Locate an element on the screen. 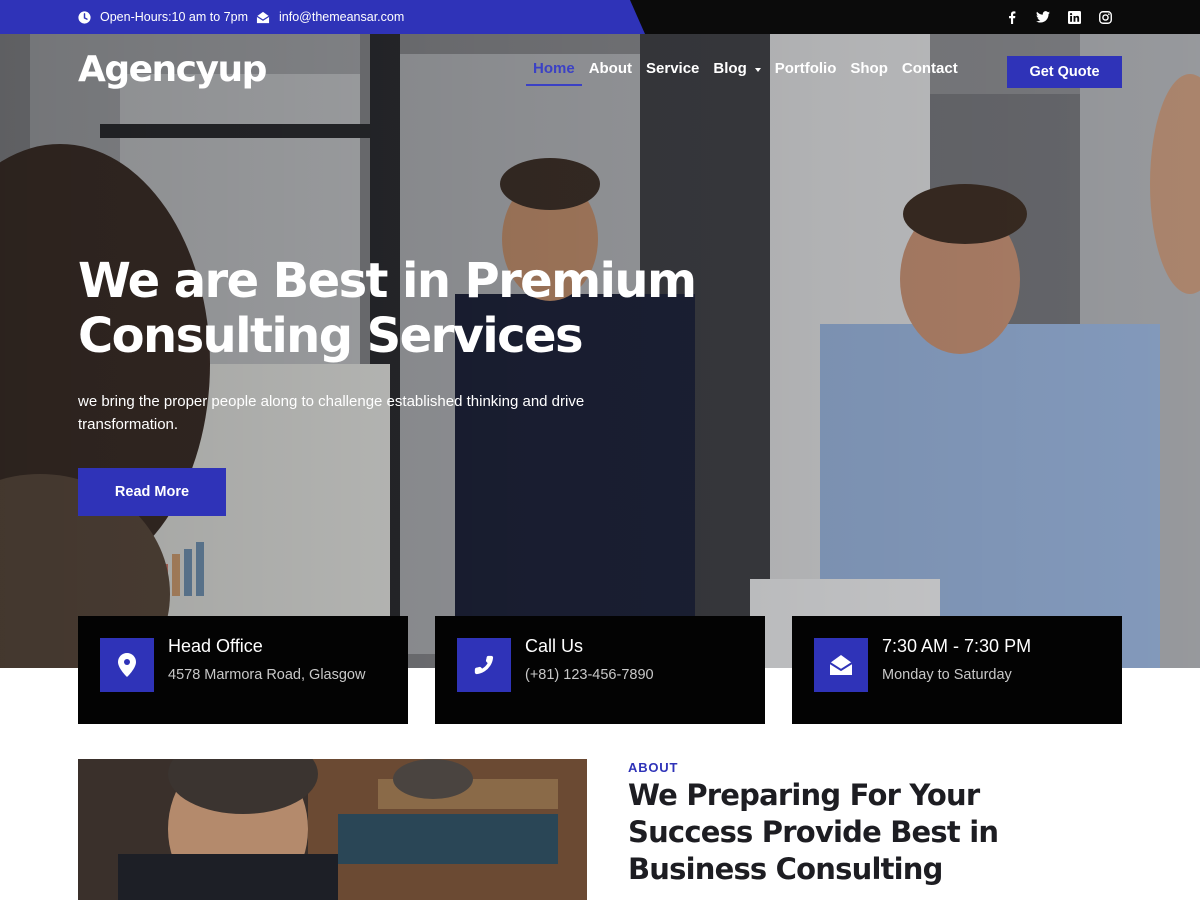  instagram-icon is located at coordinates (1105, 17).